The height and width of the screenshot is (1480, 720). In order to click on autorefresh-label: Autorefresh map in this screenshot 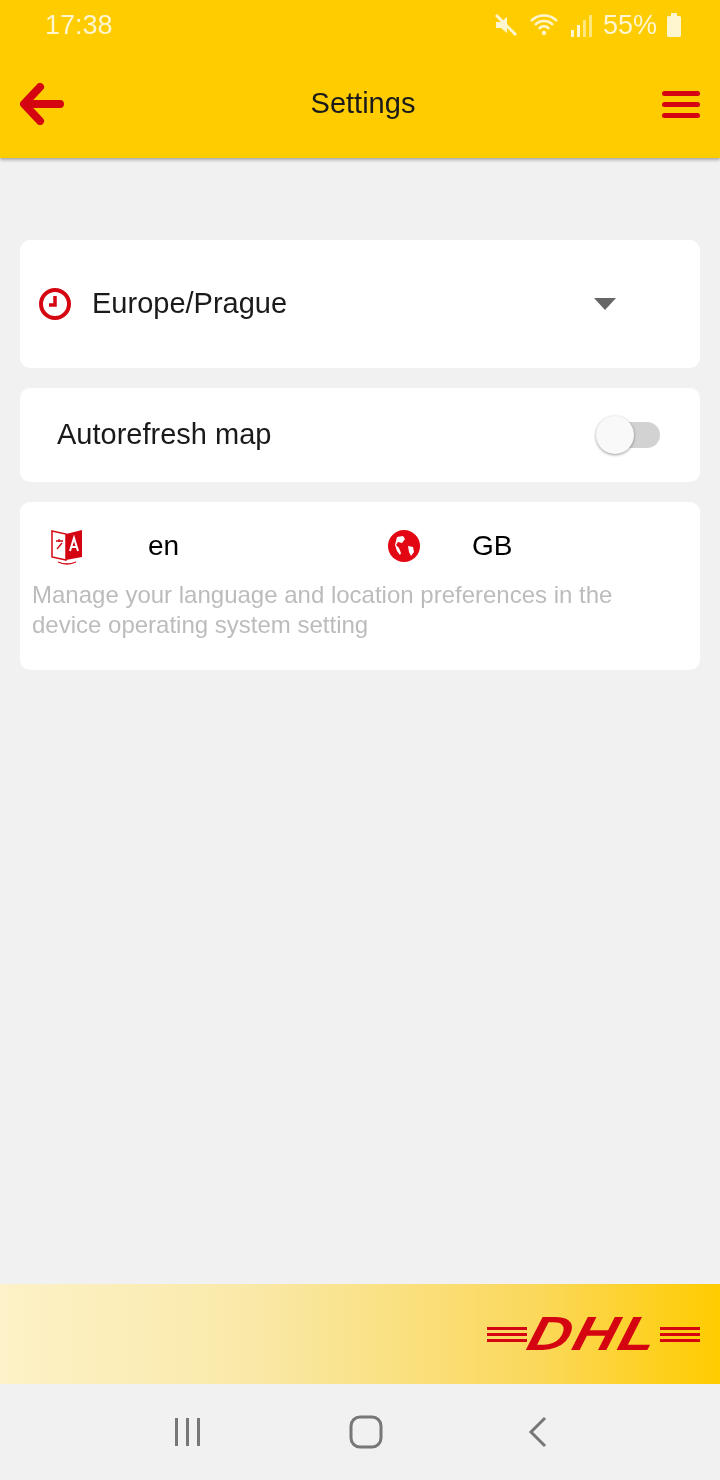, I will do `click(164, 435)`.